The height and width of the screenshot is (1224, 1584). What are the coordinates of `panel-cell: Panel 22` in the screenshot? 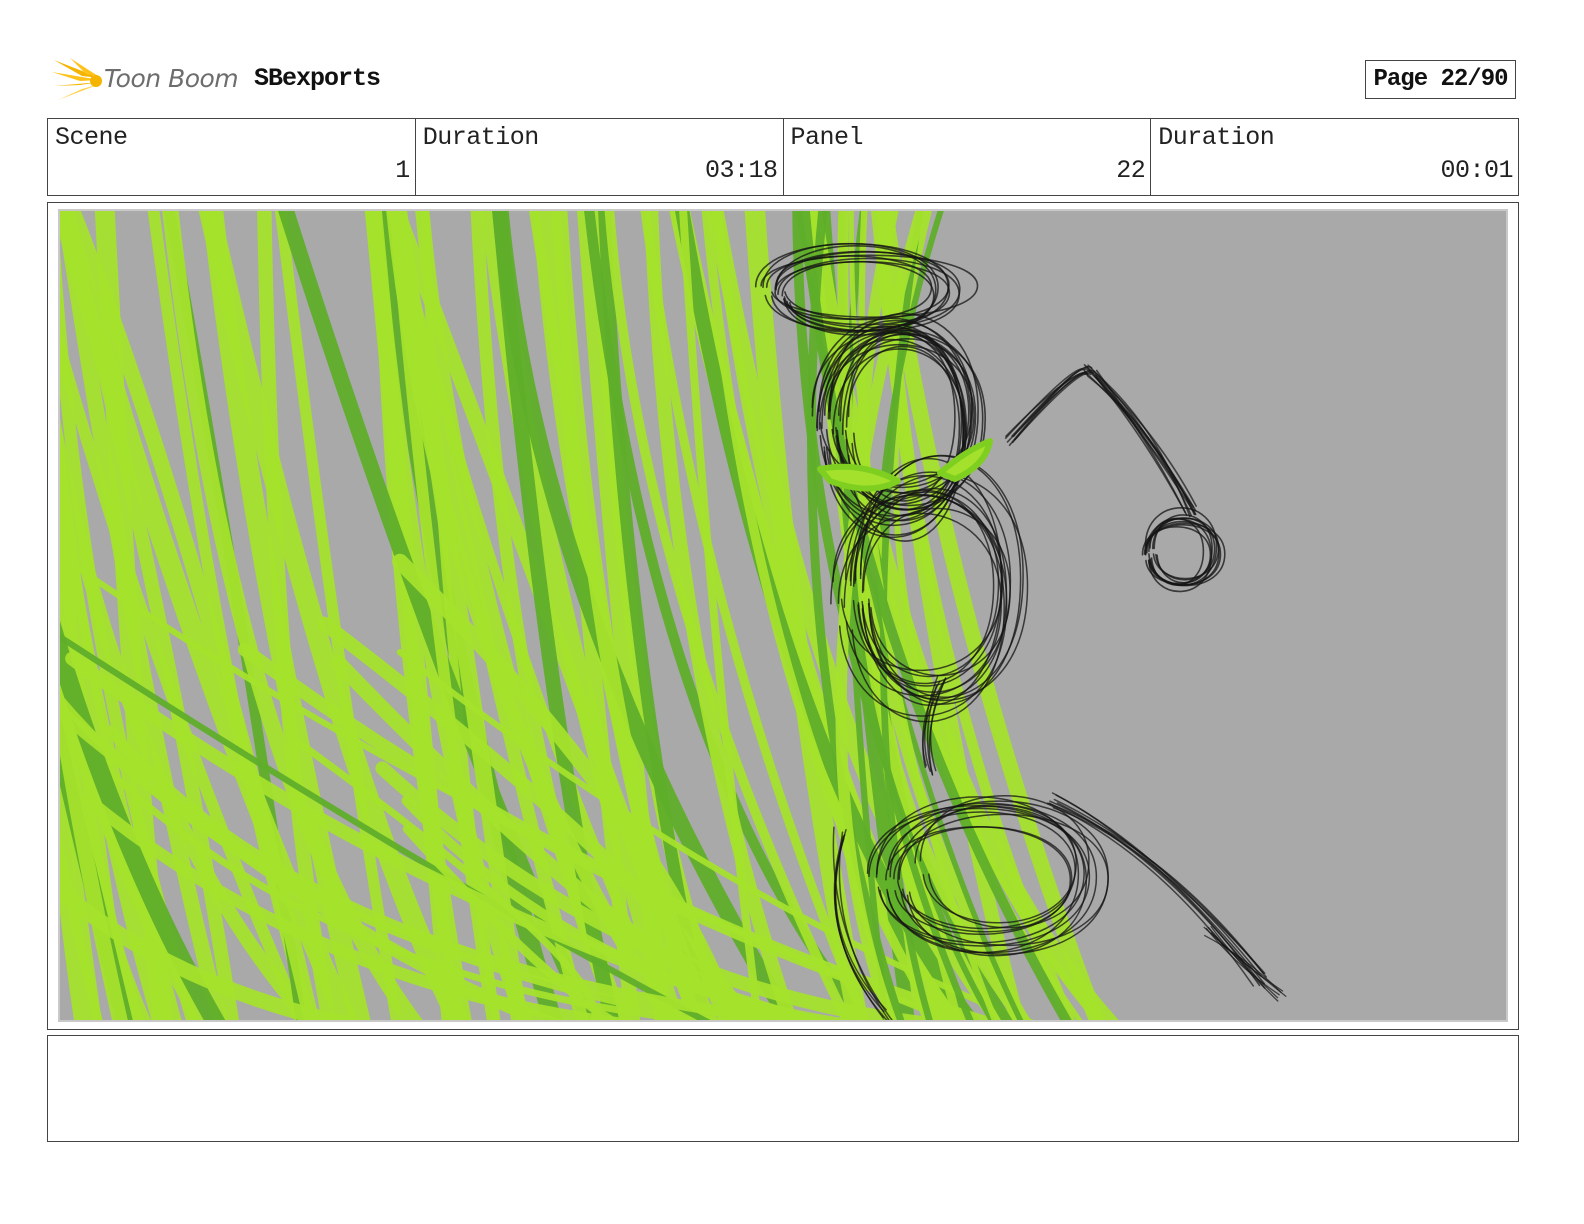 It's located at (968, 157).